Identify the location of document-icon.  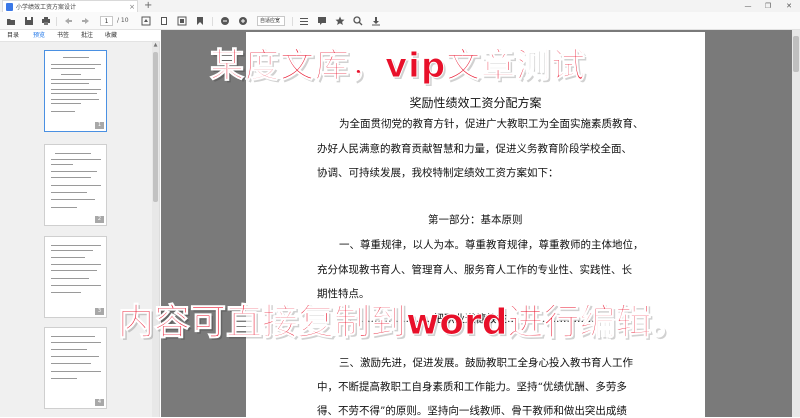
(9, 6).